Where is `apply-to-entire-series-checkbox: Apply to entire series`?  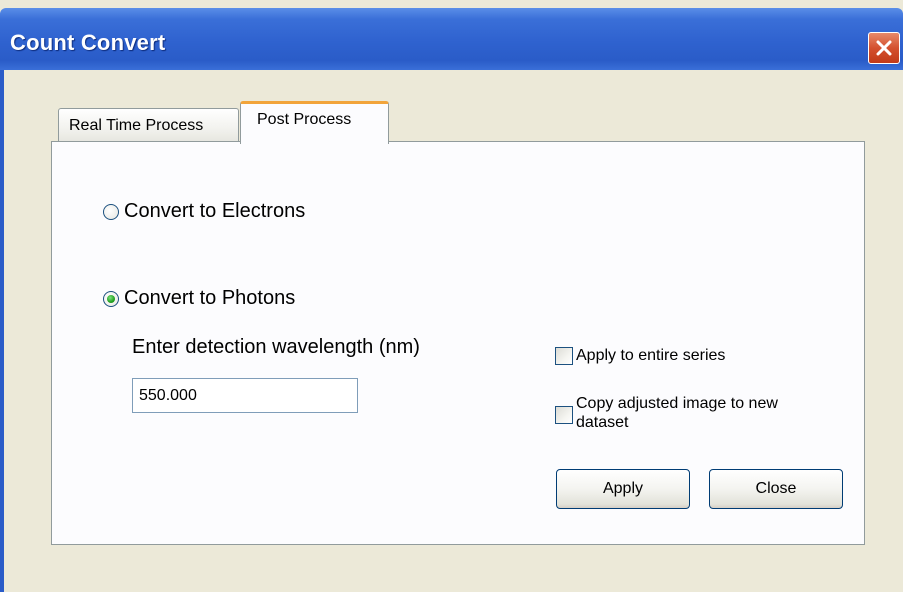 apply-to-entire-series-checkbox: Apply to entire series is located at coordinates (640, 355).